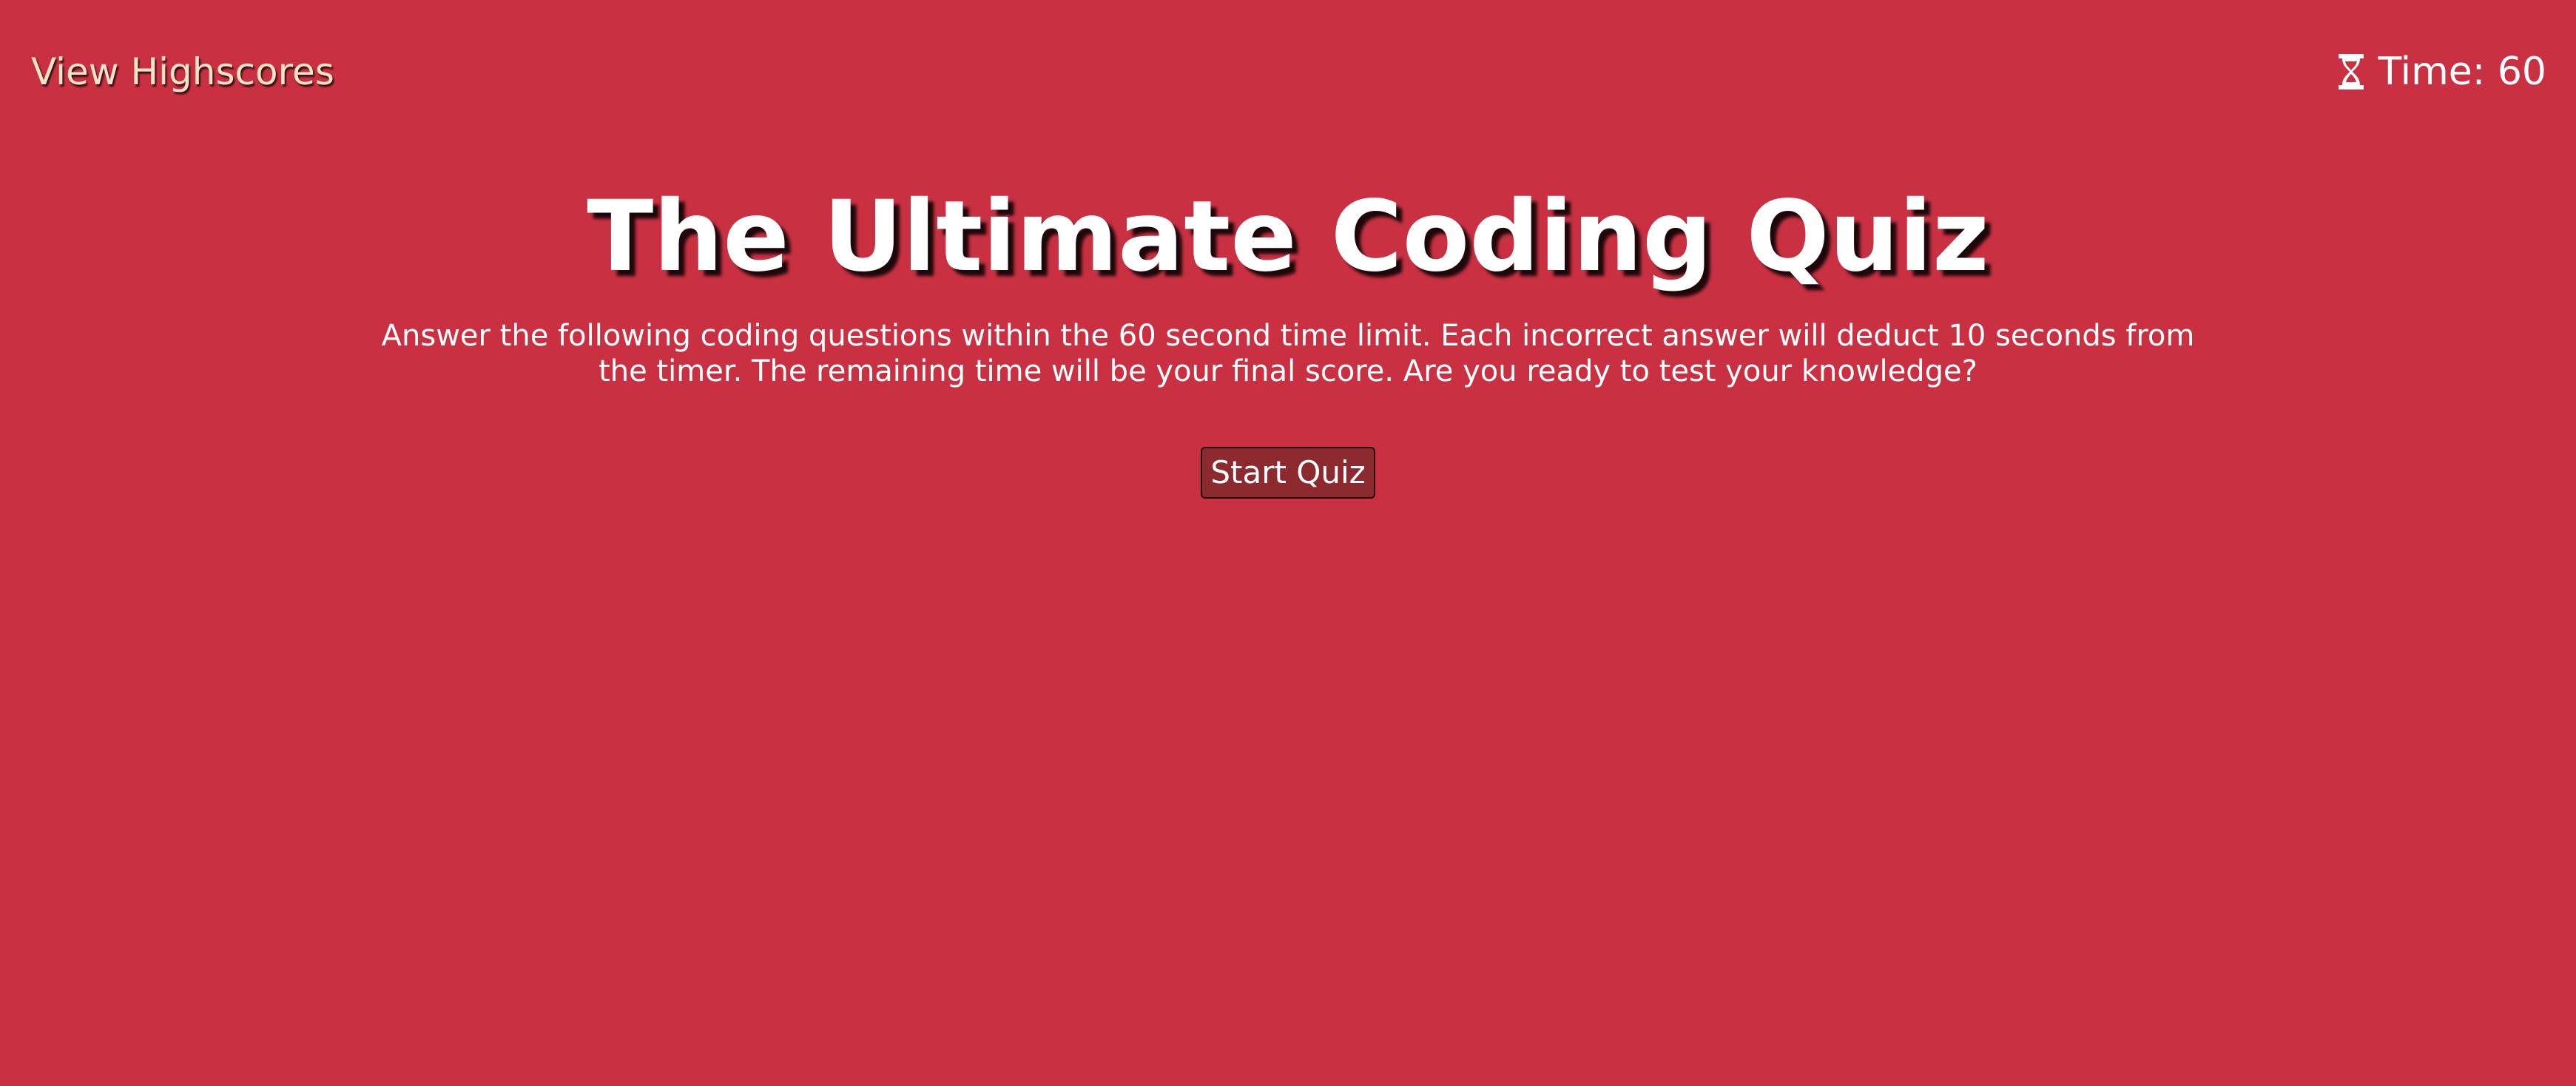 This screenshot has height=1086, width=2576. I want to click on hourglass-icon, so click(2351, 72).